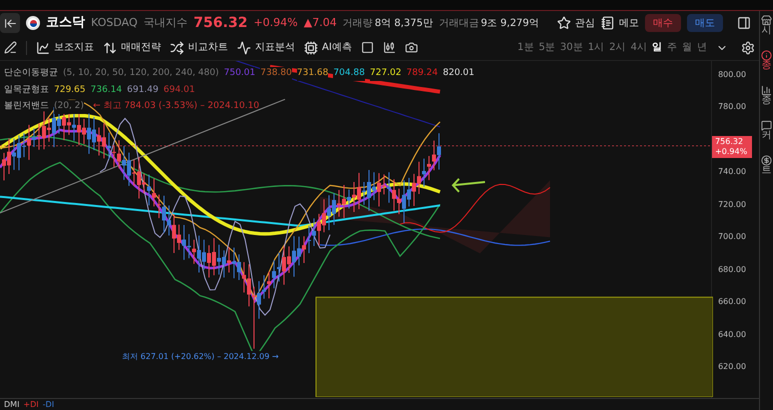 This screenshot has height=410, width=773. I want to click on indicator-value: 704.88, so click(349, 73).